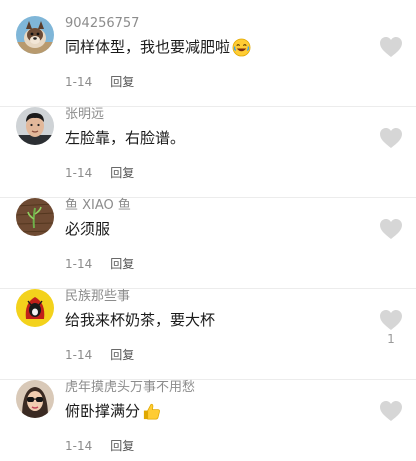 The image size is (416, 461). I want to click on plant-on-wood-avatar, so click(35, 217).